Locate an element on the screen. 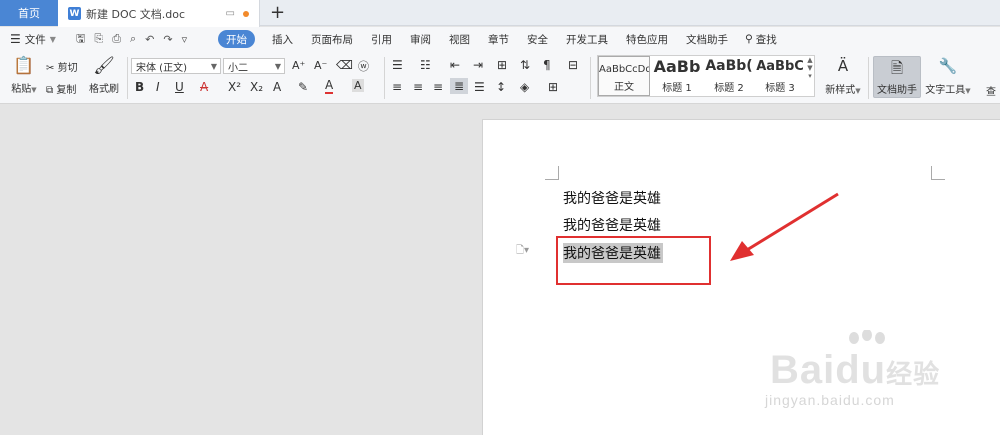  new-style-button: Ä 新样式▼ is located at coordinates (843, 76).